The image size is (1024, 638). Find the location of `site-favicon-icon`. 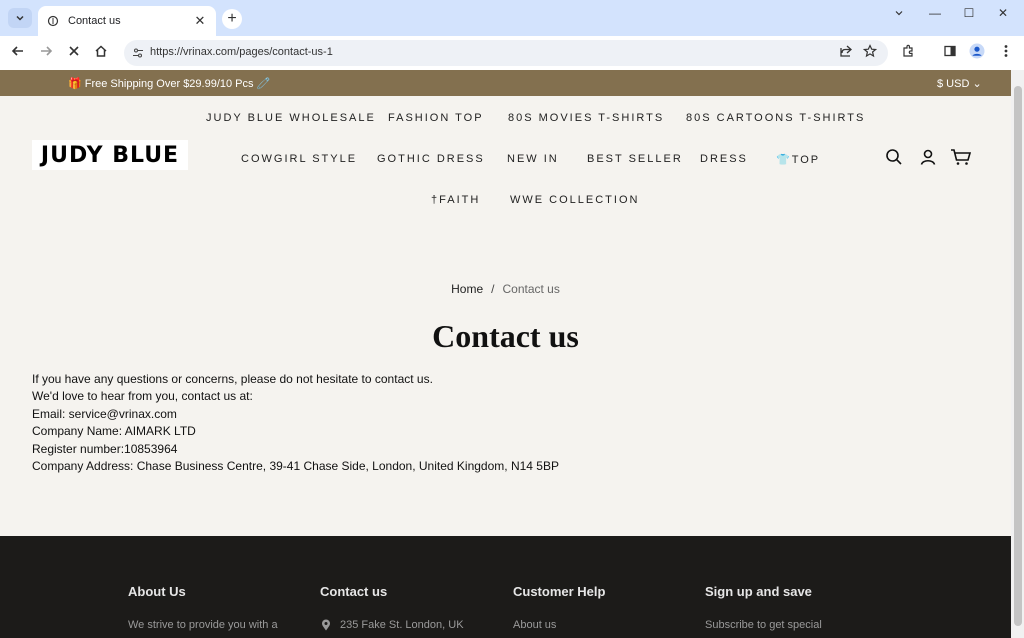

site-favicon-icon is located at coordinates (53, 21).